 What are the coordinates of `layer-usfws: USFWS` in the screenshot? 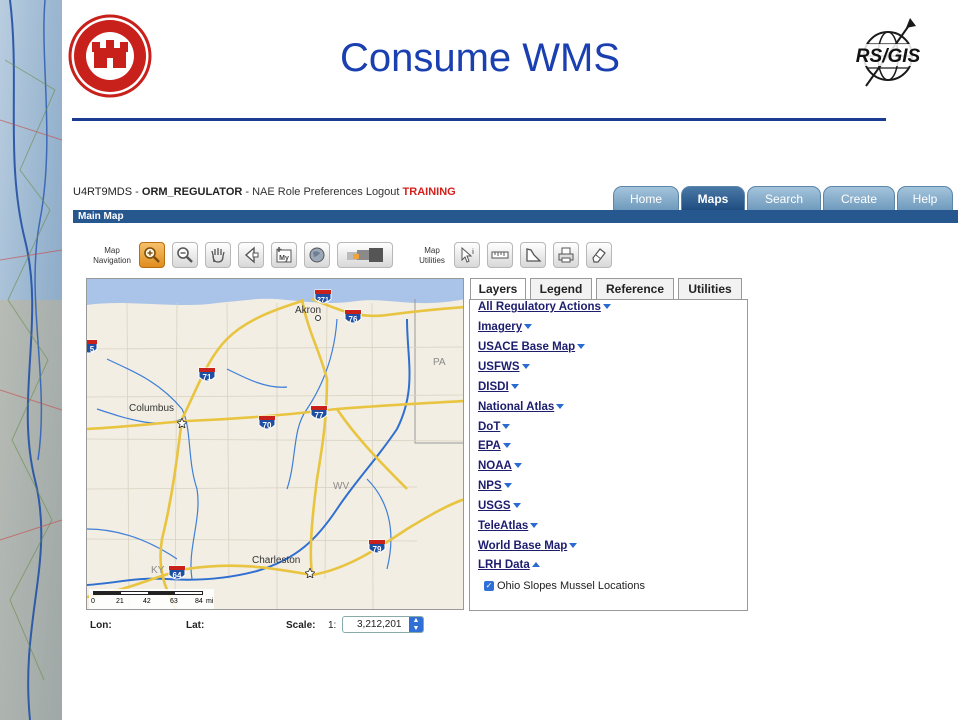 It's located at (504, 367).